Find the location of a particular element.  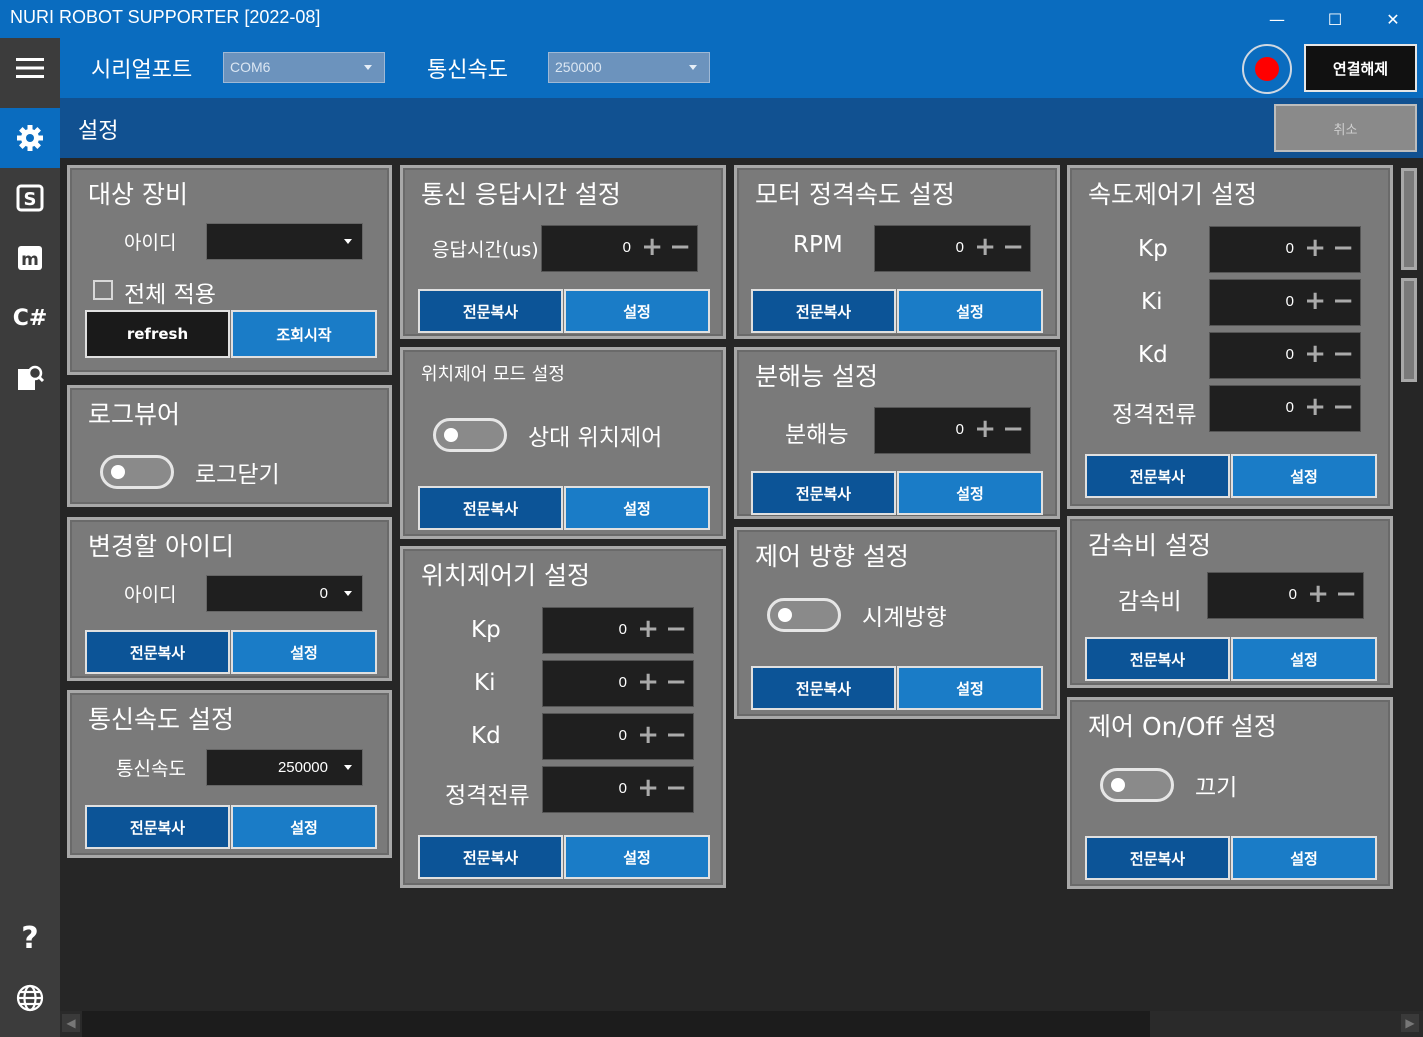

rated-current-label: 정격전류 is located at coordinates (1154, 415).